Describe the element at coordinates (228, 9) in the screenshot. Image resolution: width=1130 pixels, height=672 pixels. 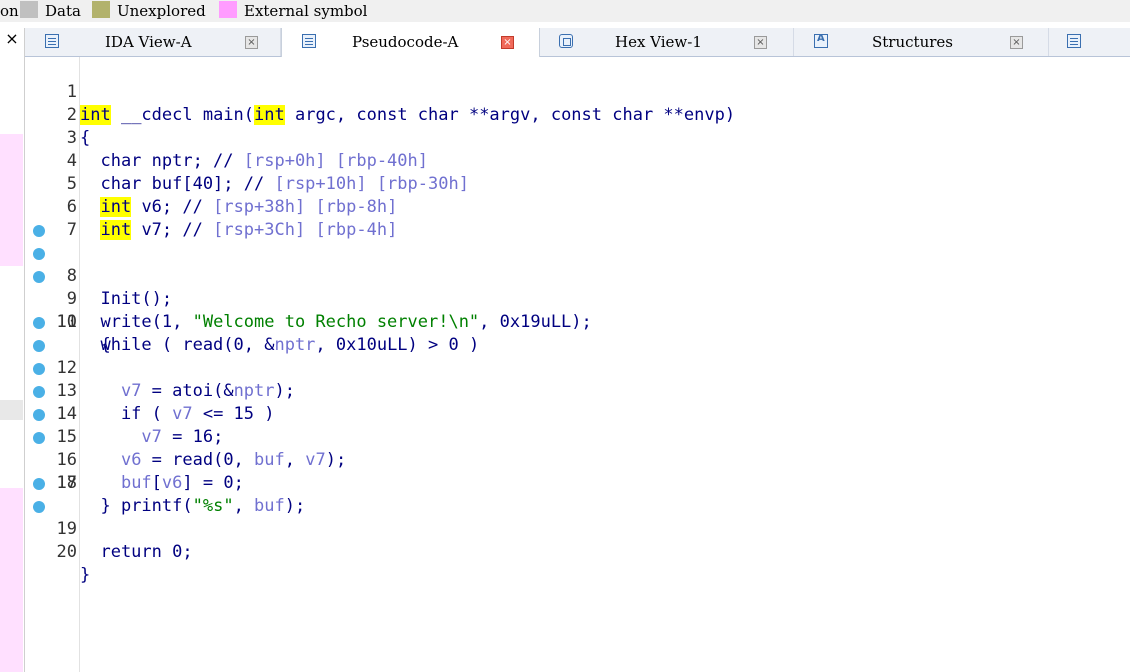
I see `legend-swatch-external` at that location.